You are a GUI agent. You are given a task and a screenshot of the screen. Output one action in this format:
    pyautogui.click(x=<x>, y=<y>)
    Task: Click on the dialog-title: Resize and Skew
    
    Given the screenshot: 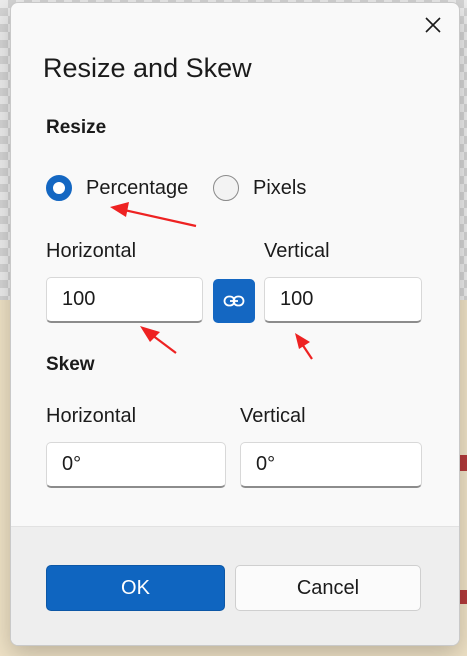 What is the action you would take?
    pyautogui.click(x=147, y=68)
    